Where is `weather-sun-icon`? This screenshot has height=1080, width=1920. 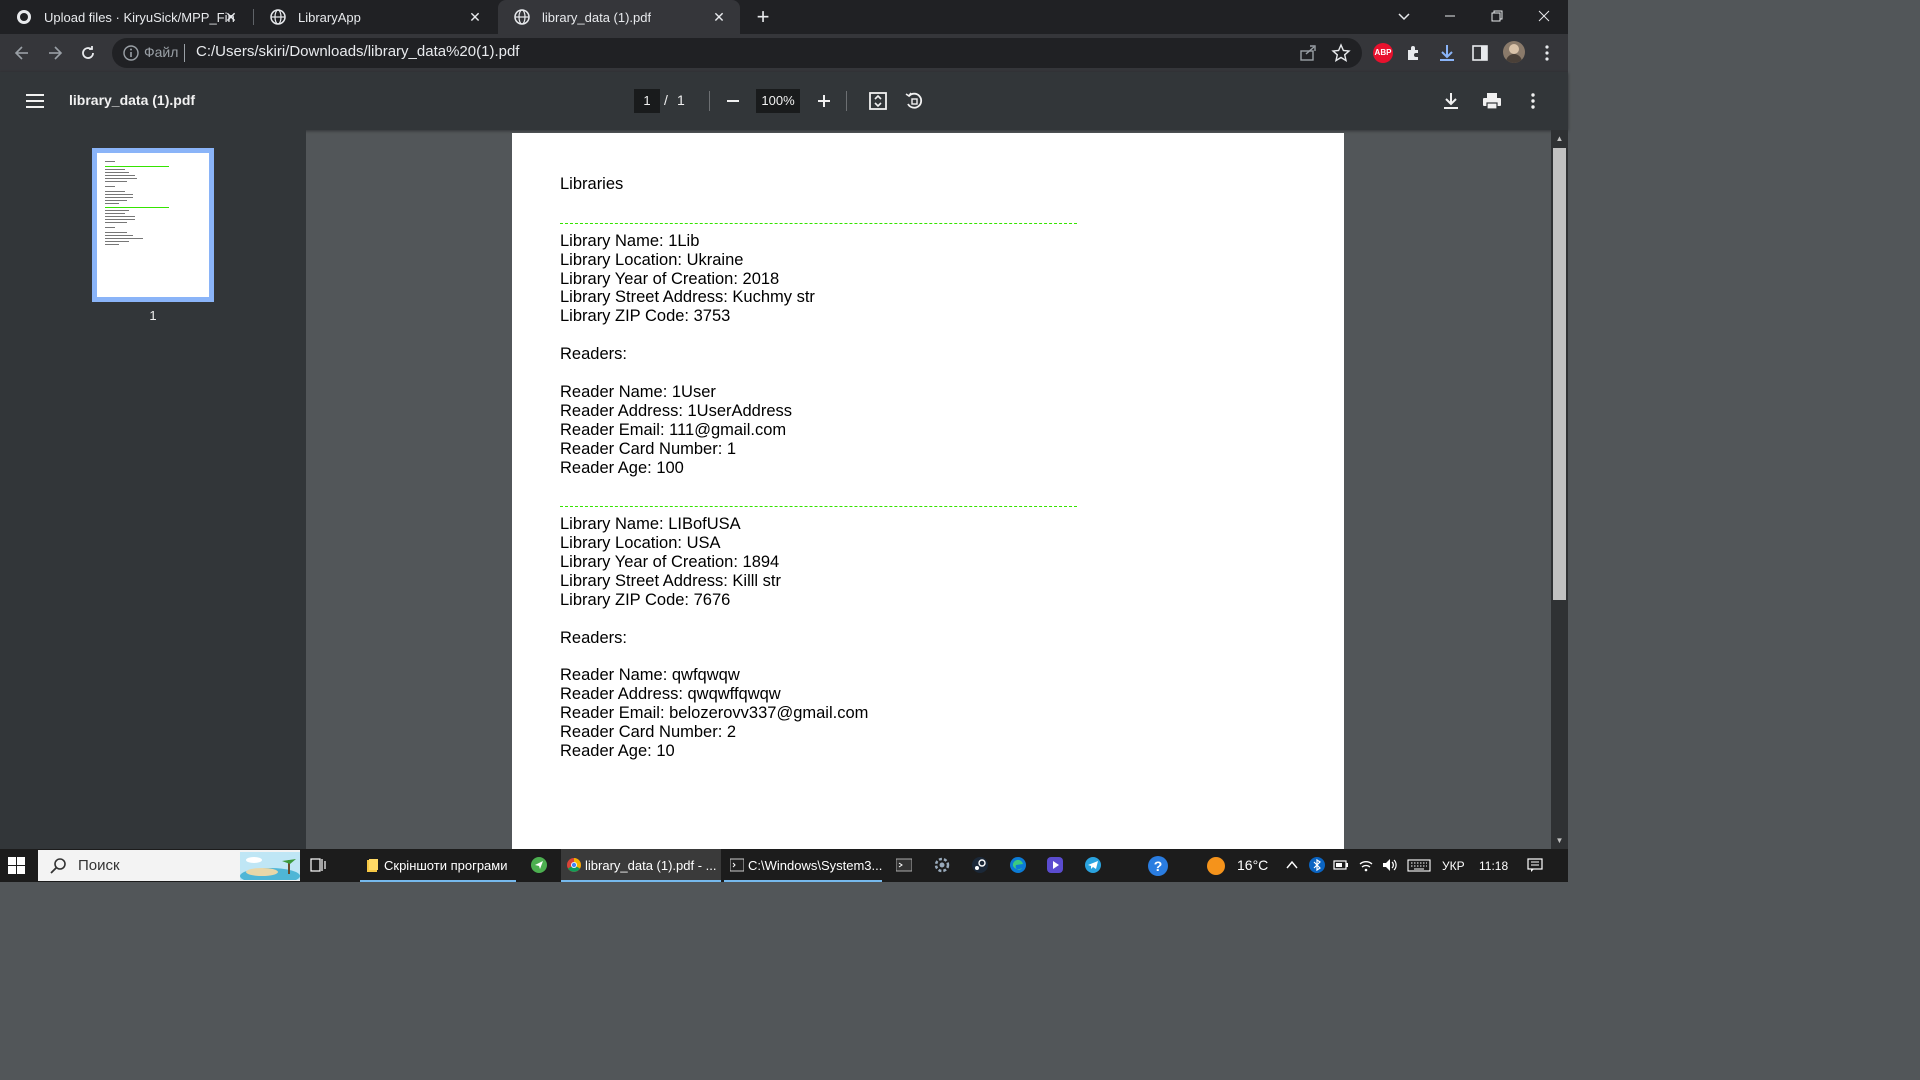 weather-sun-icon is located at coordinates (1216, 866).